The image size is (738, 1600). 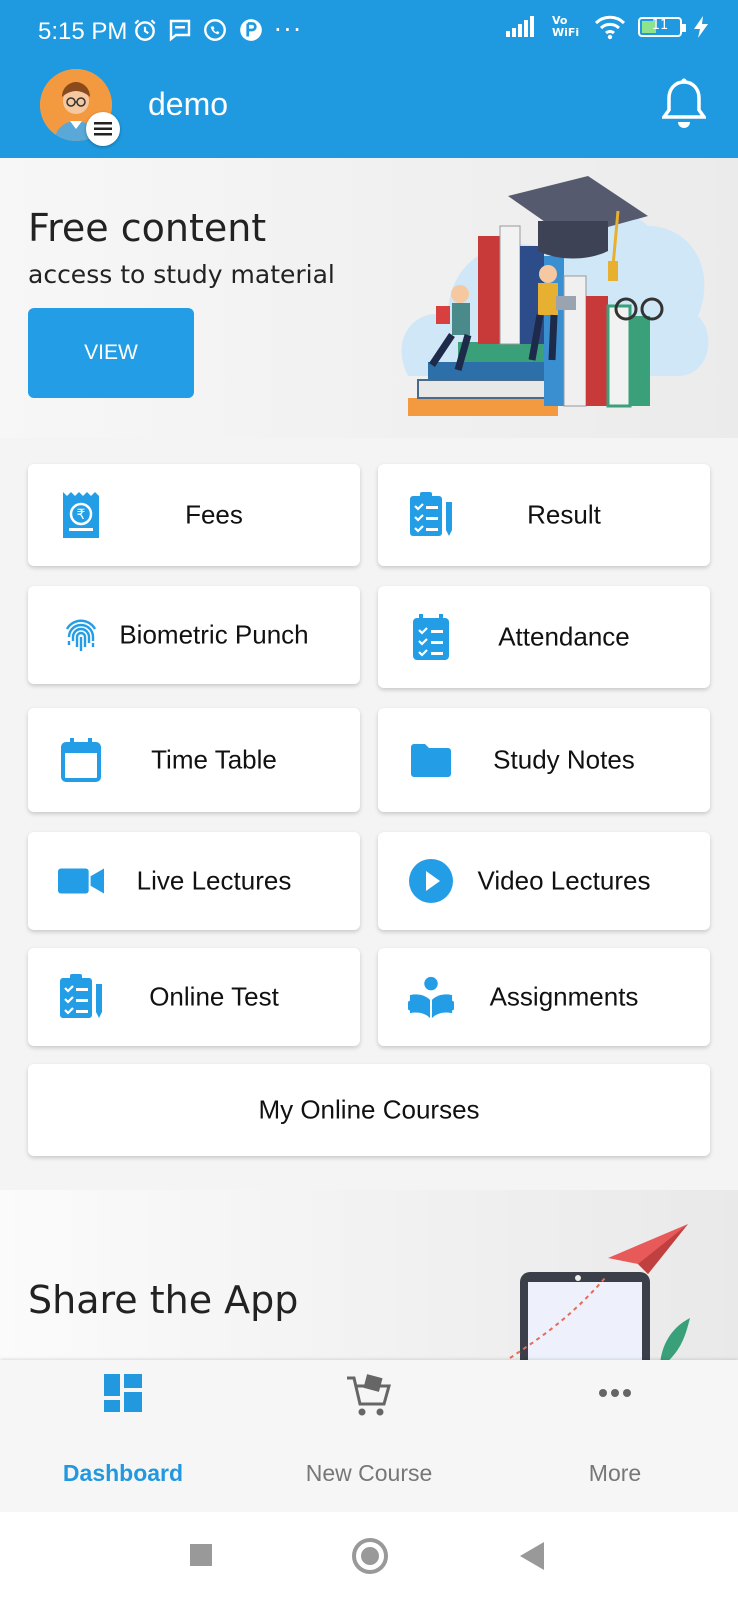 I want to click on home-button, so click(x=370, y=1556).